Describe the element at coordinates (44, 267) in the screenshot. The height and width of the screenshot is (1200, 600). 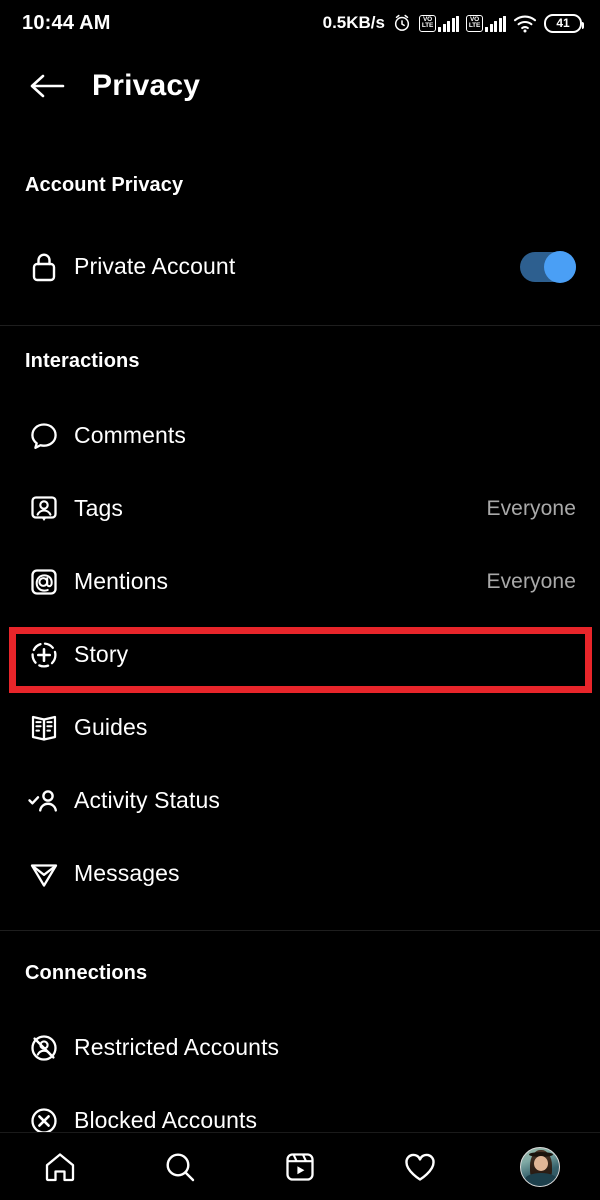
I see `lock-icon` at that location.